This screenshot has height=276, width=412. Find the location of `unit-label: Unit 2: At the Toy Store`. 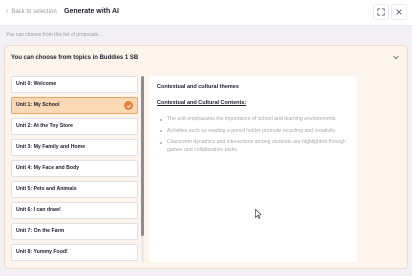

unit-label: Unit 2: At the Toy Store is located at coordinates (45, 126).